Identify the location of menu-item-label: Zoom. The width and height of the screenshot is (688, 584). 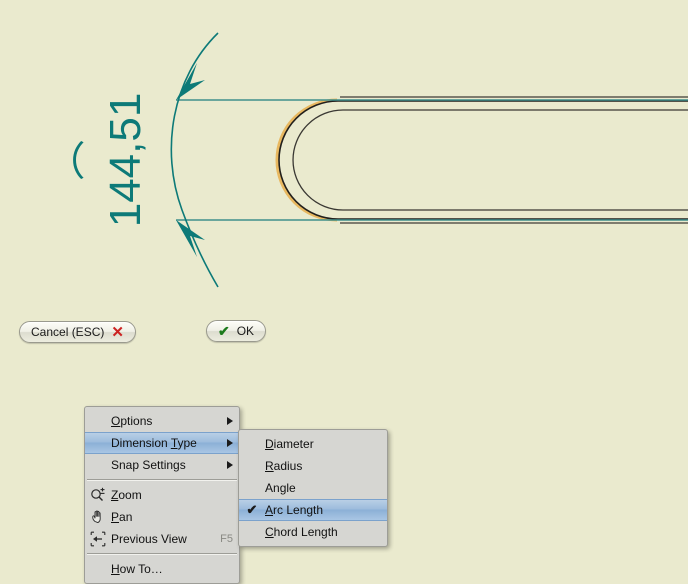
(126, 495).